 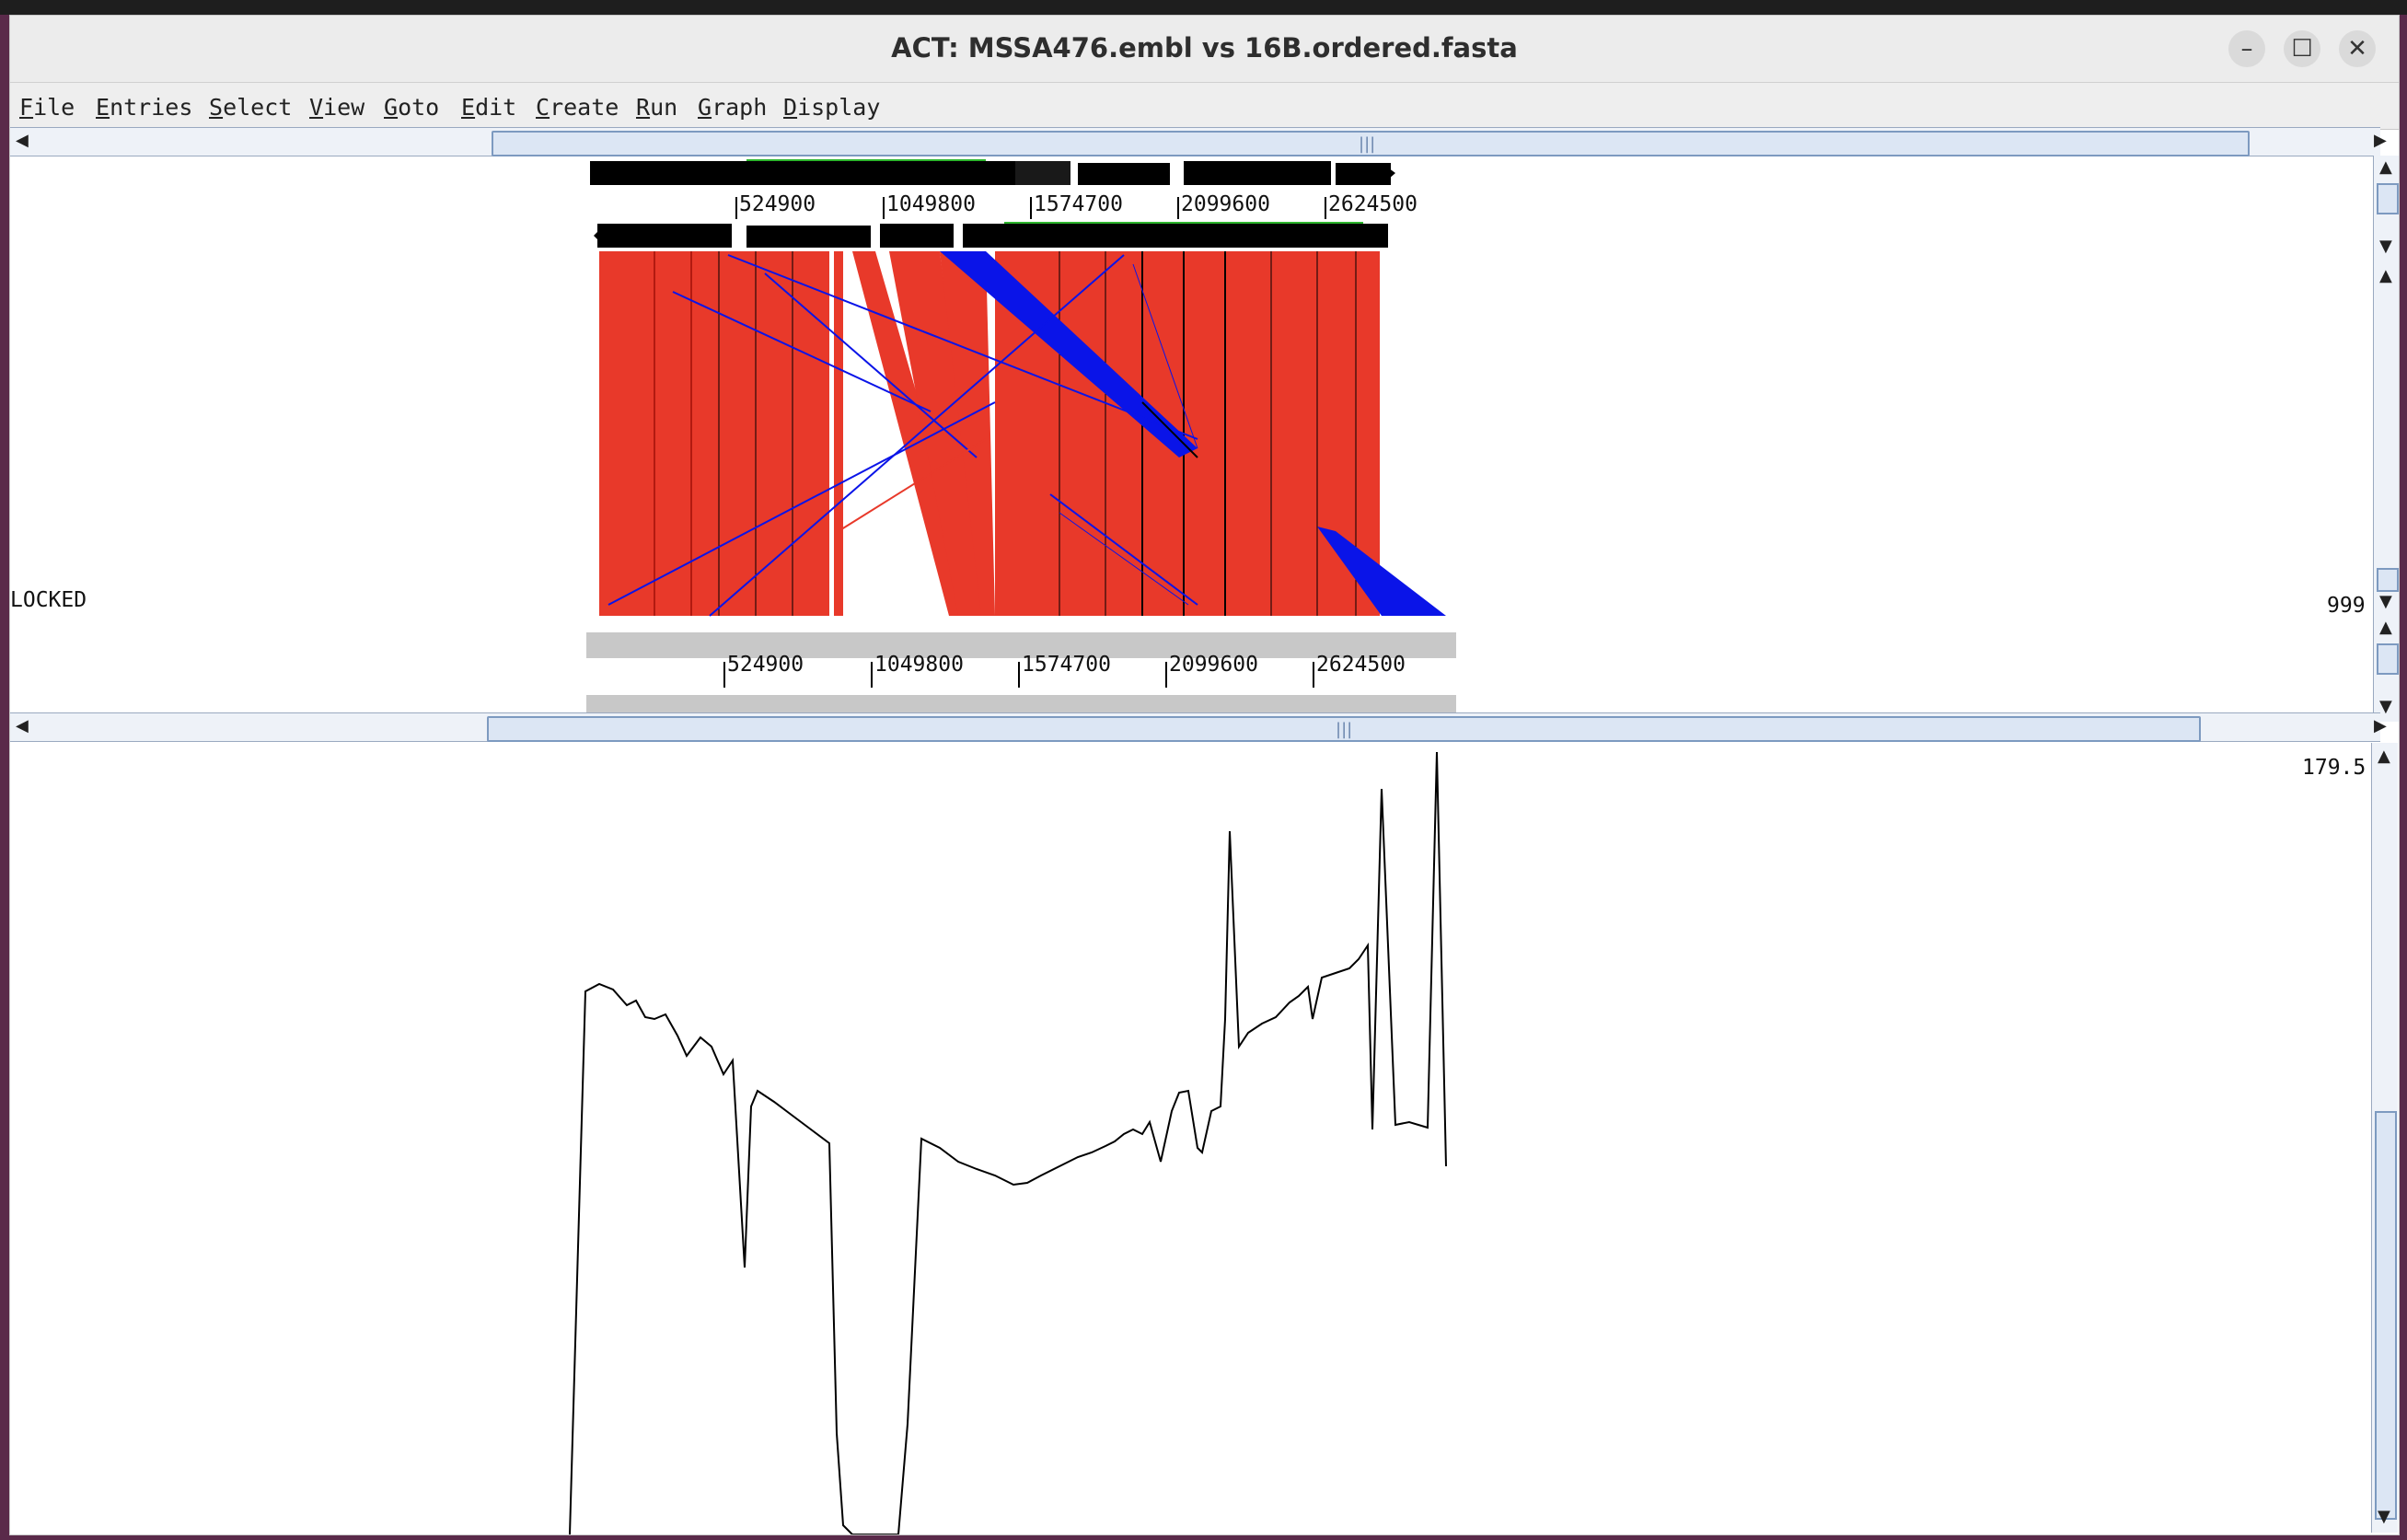 I want to click on top-ruler-tick-label: 524900, so click(x=777, y=204).